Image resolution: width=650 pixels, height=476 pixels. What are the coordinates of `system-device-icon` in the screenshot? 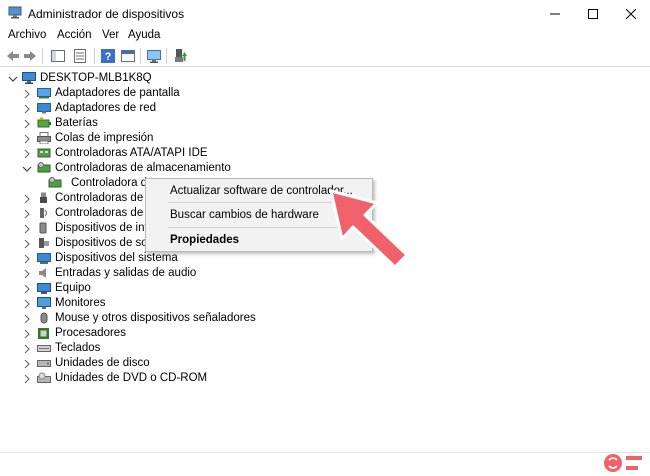 It's located at (44, 258).